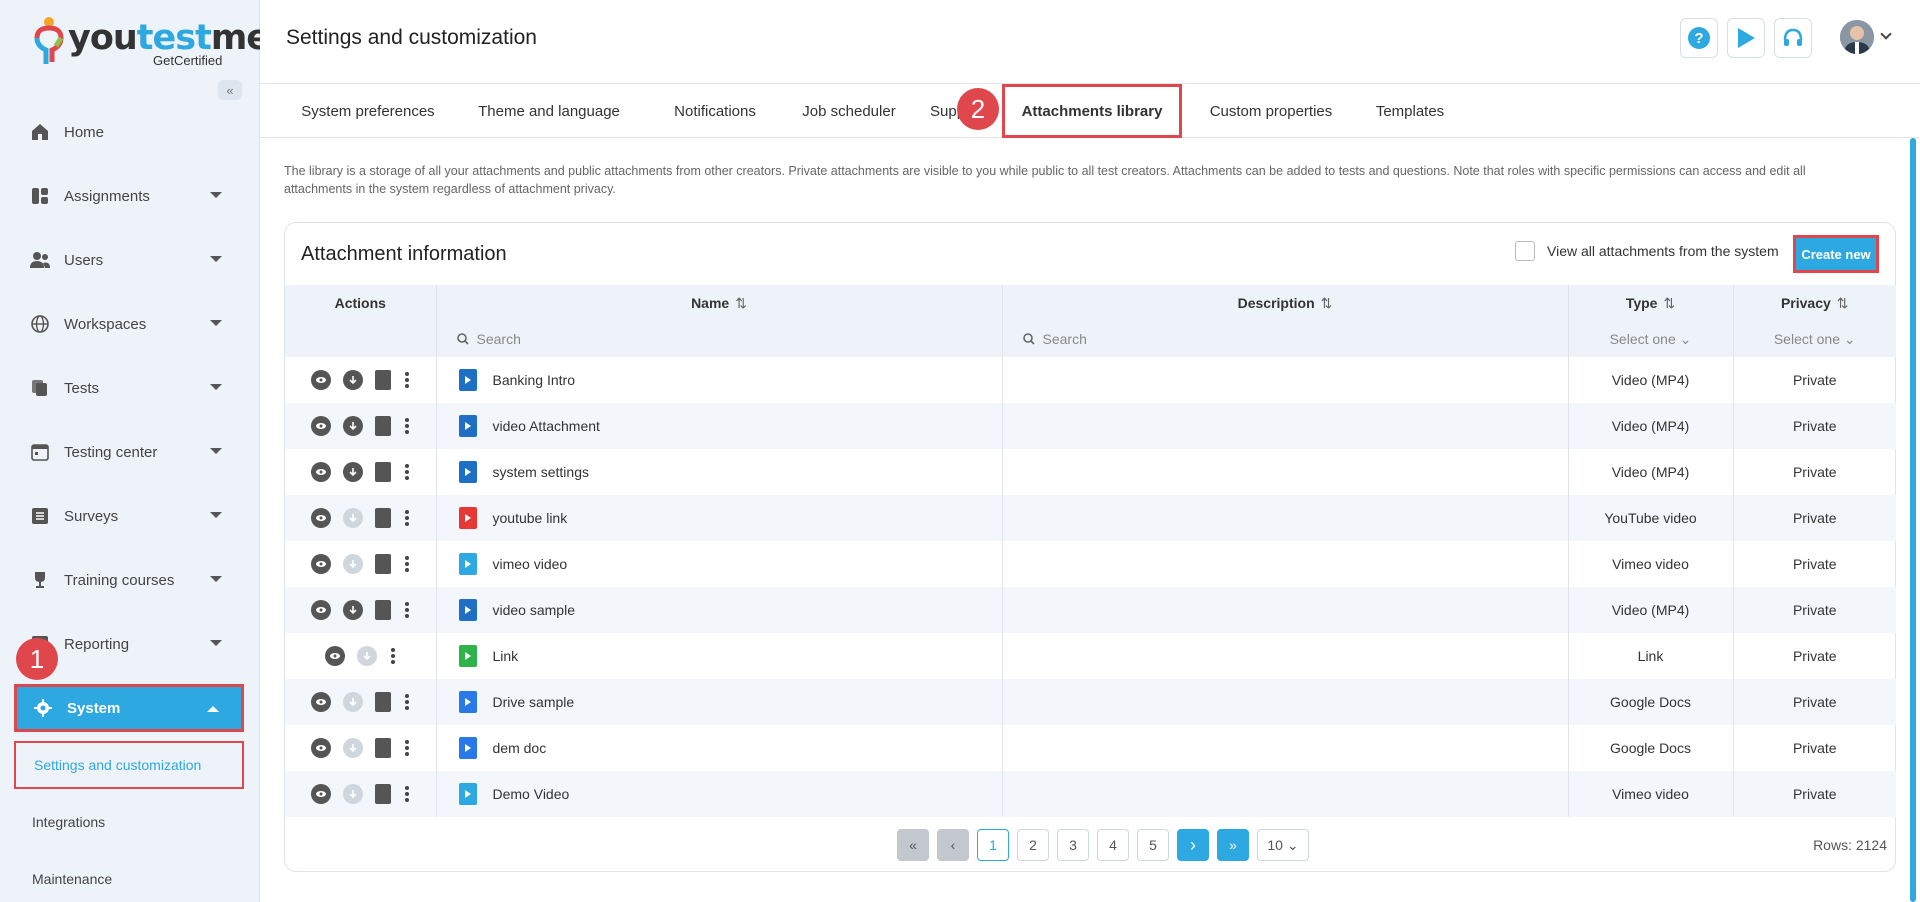  Describe the element at coordinates (129, 878) in the screenshot. I see `sidebar-subitem-maintenance: Maintenance` at that location.